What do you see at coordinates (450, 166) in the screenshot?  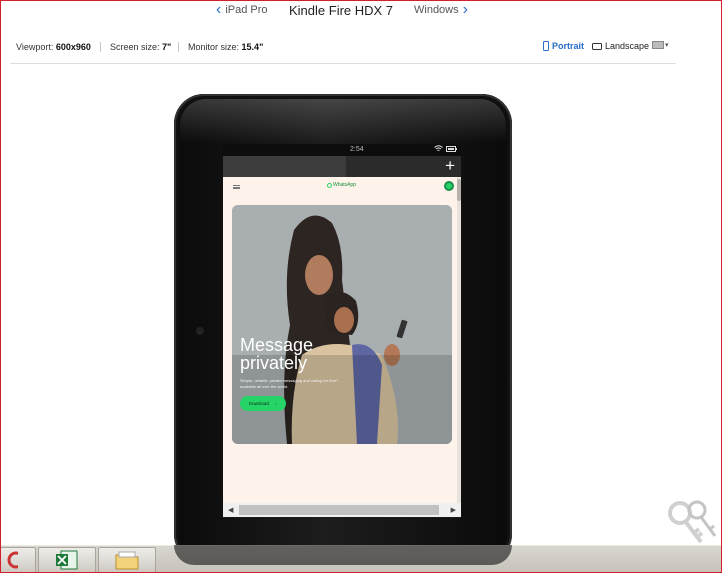 I see `new-tab-button: +` at bounding box center [450, 166].